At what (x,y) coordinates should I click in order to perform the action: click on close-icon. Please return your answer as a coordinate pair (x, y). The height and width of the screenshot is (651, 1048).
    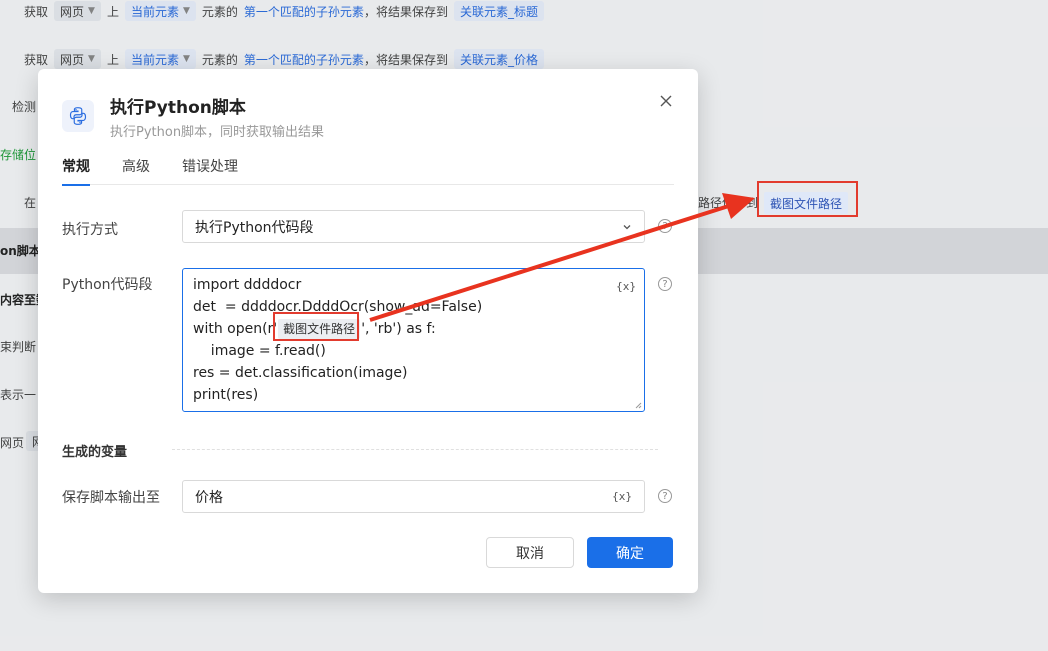
    Looking at the image, I should click on (666, 101).